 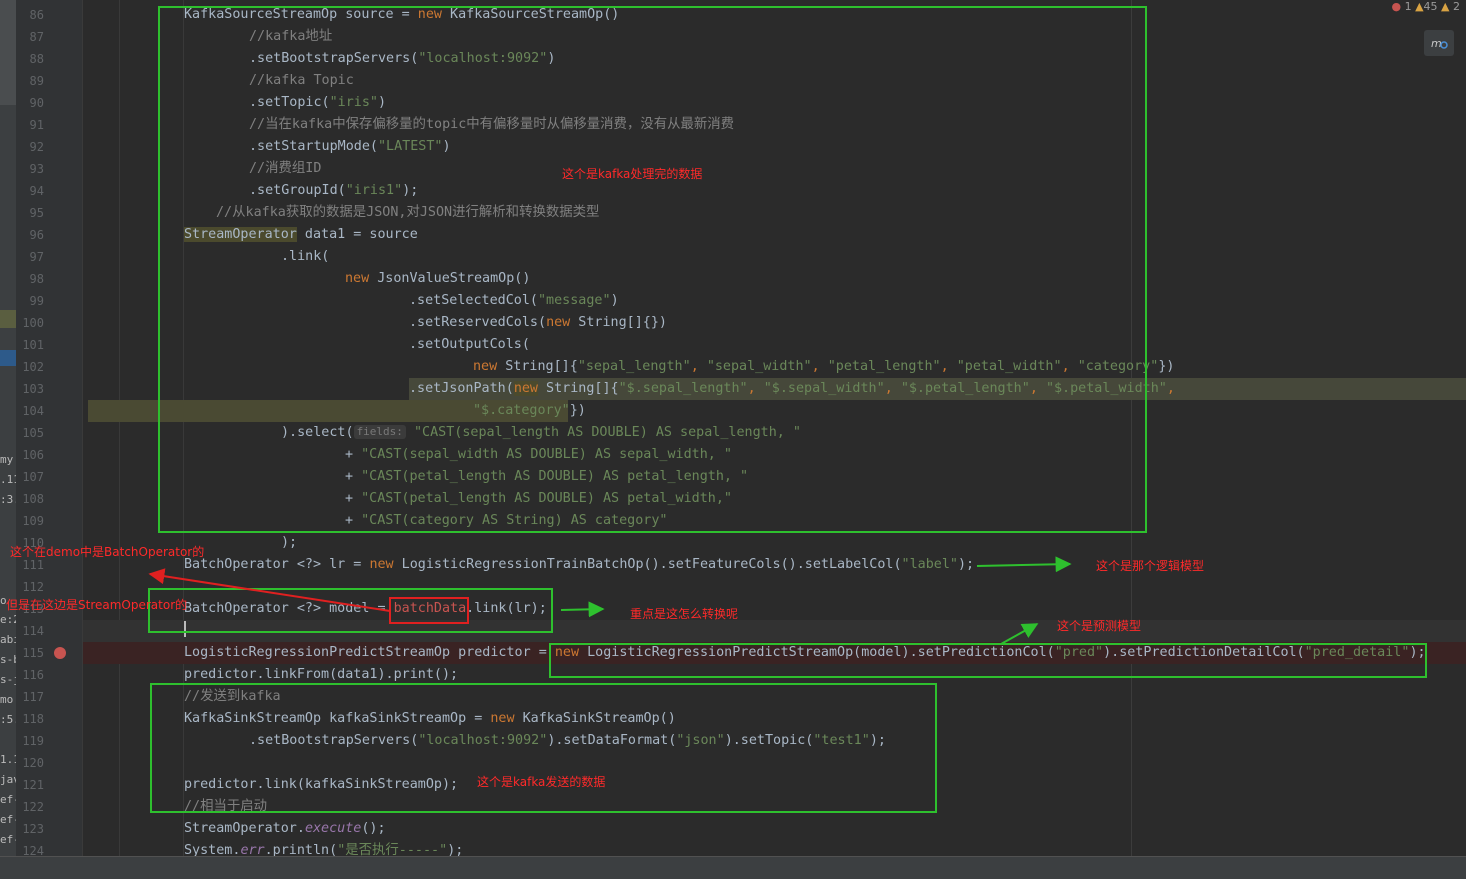 I want to click on tree-item: mo, so click(x=6, y=700).